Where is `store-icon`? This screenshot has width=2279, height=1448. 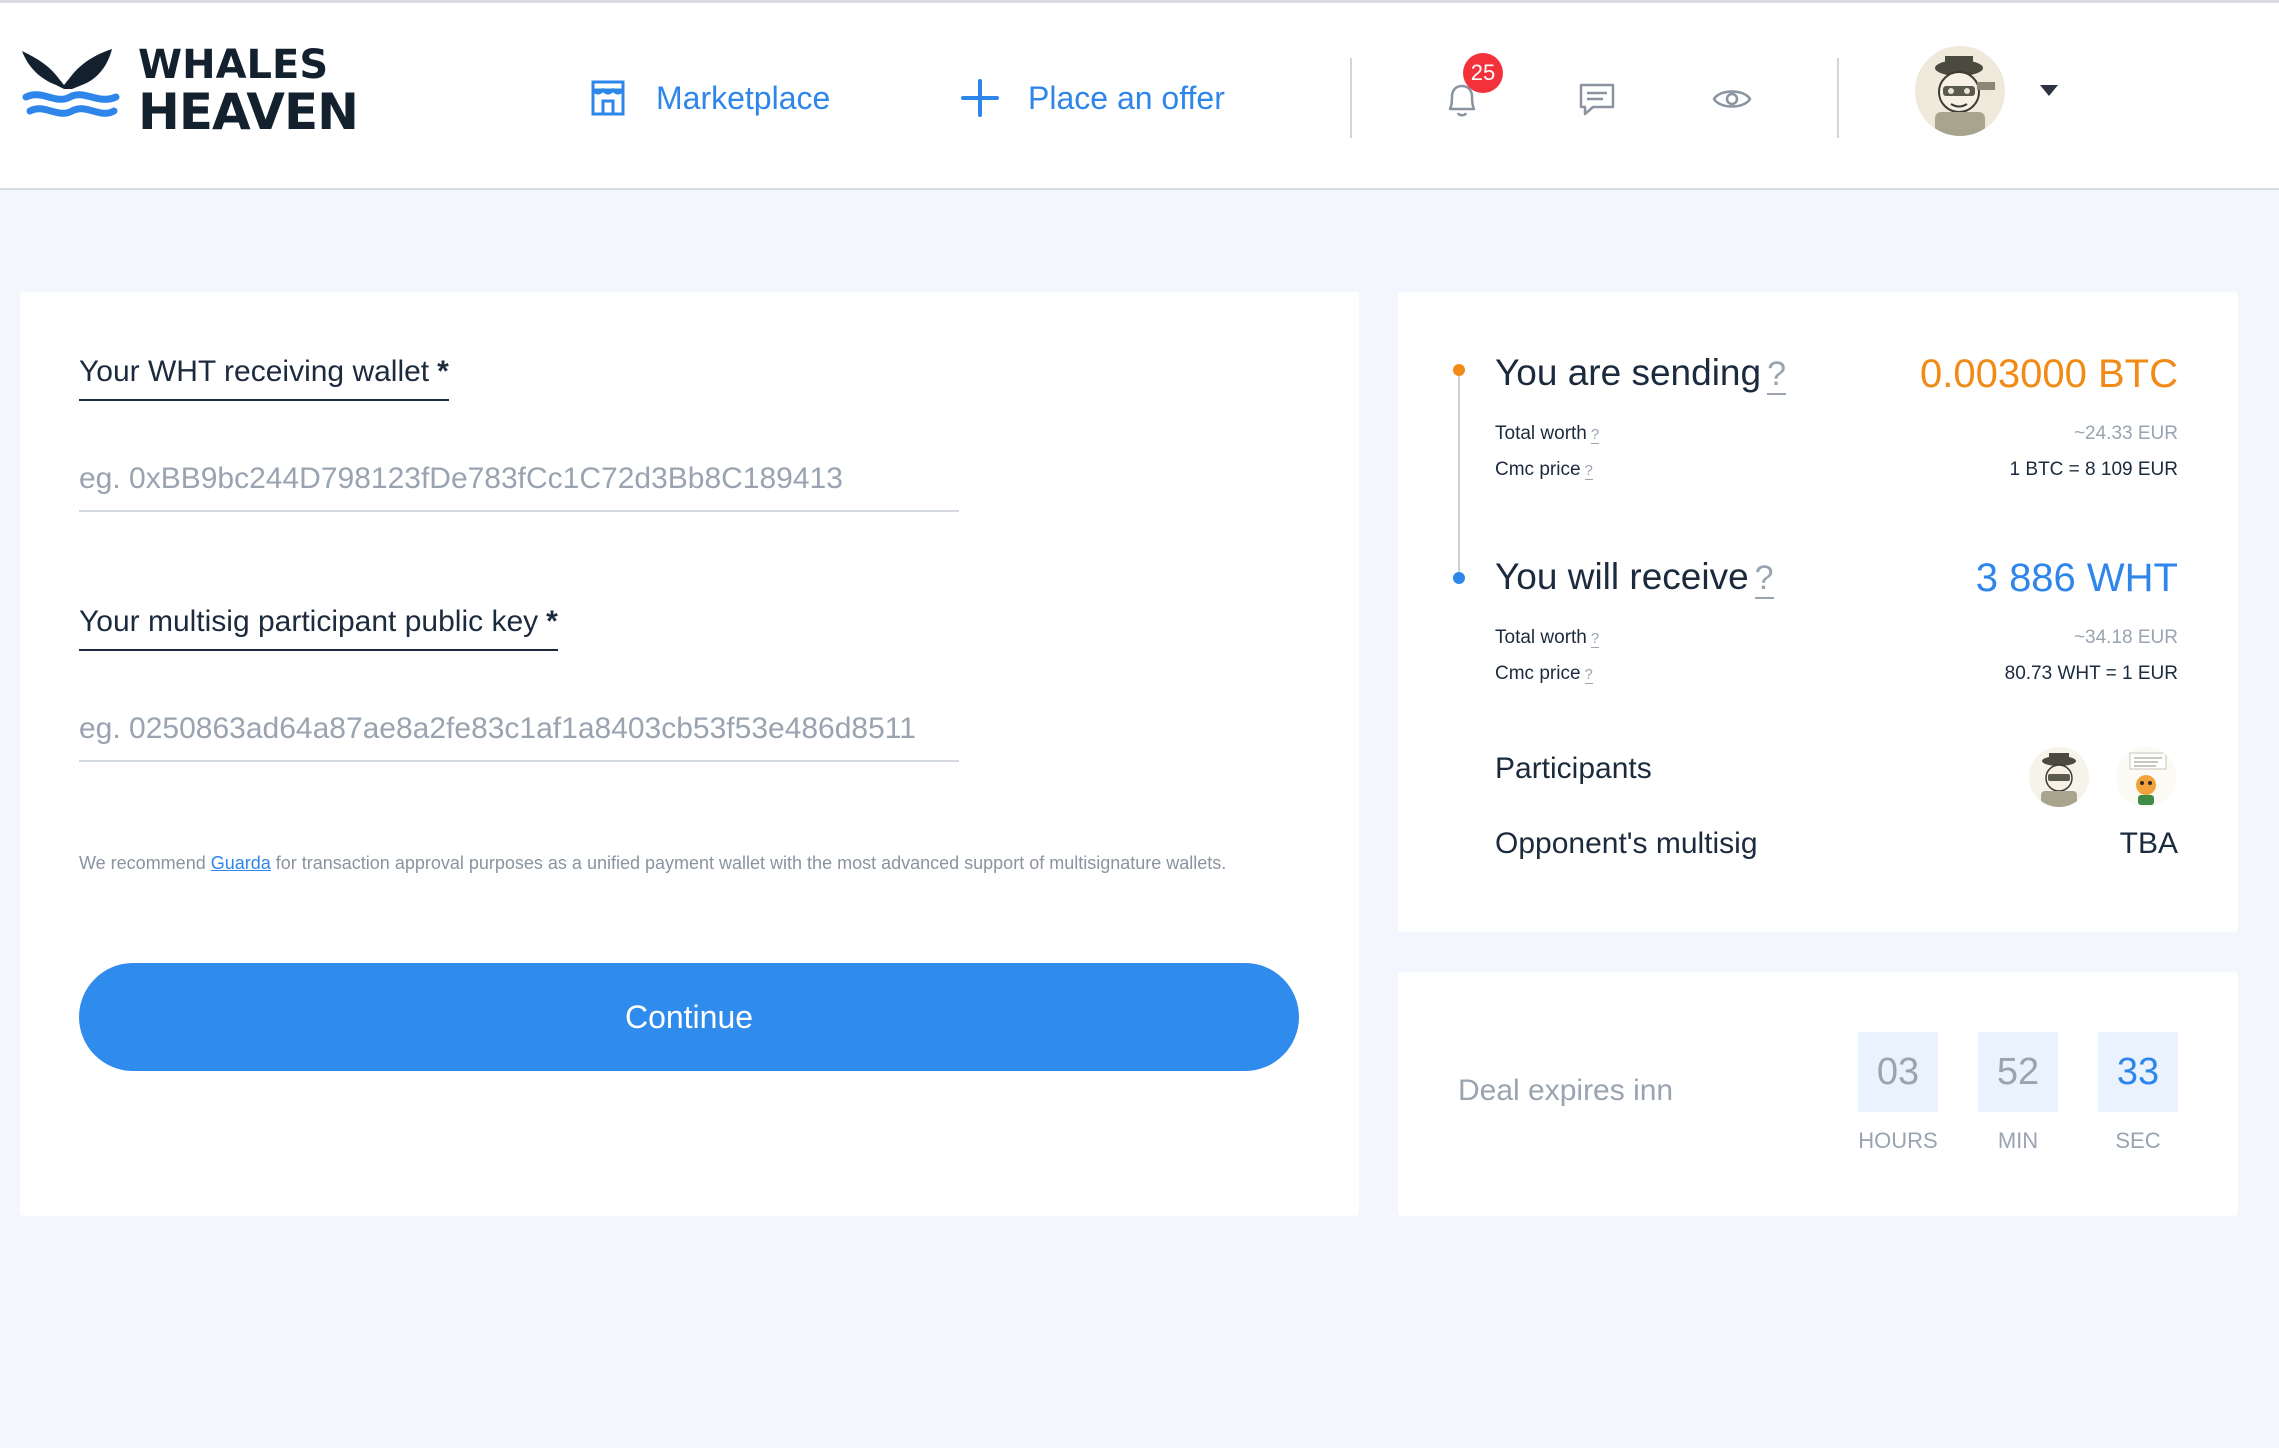
store-icon is located at coordinates (608, 98).